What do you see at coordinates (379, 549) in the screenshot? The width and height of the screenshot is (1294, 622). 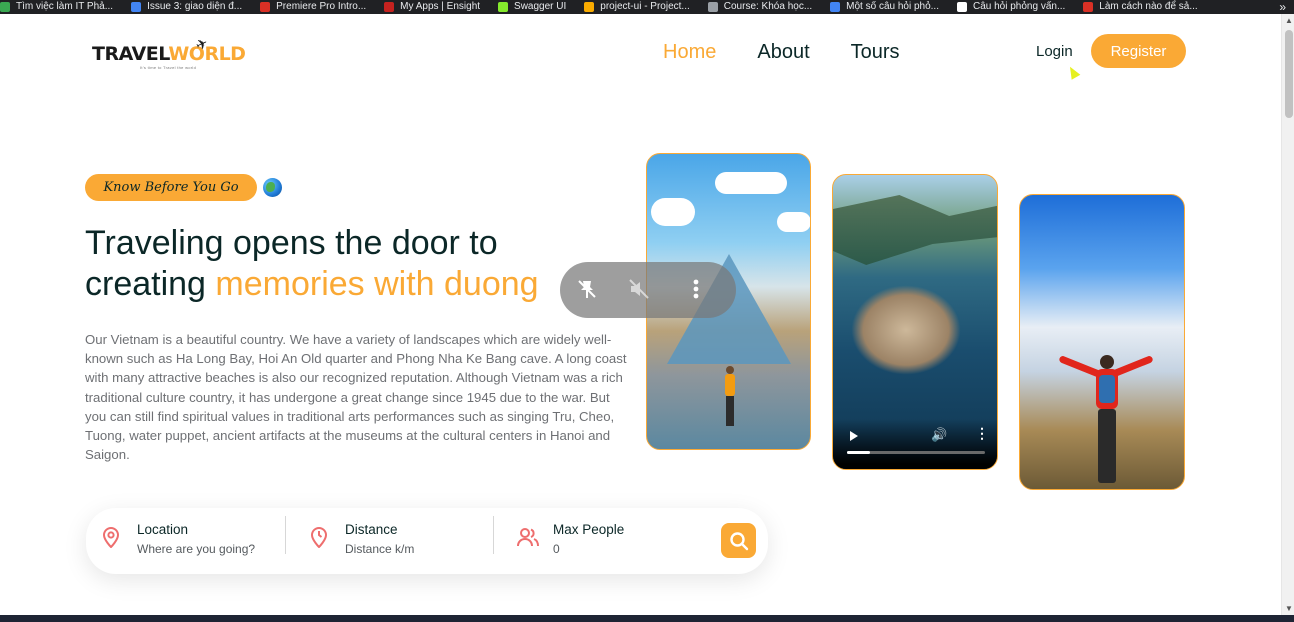 I see `distance-input: Distance k/m` at bounding box center [379, 549].